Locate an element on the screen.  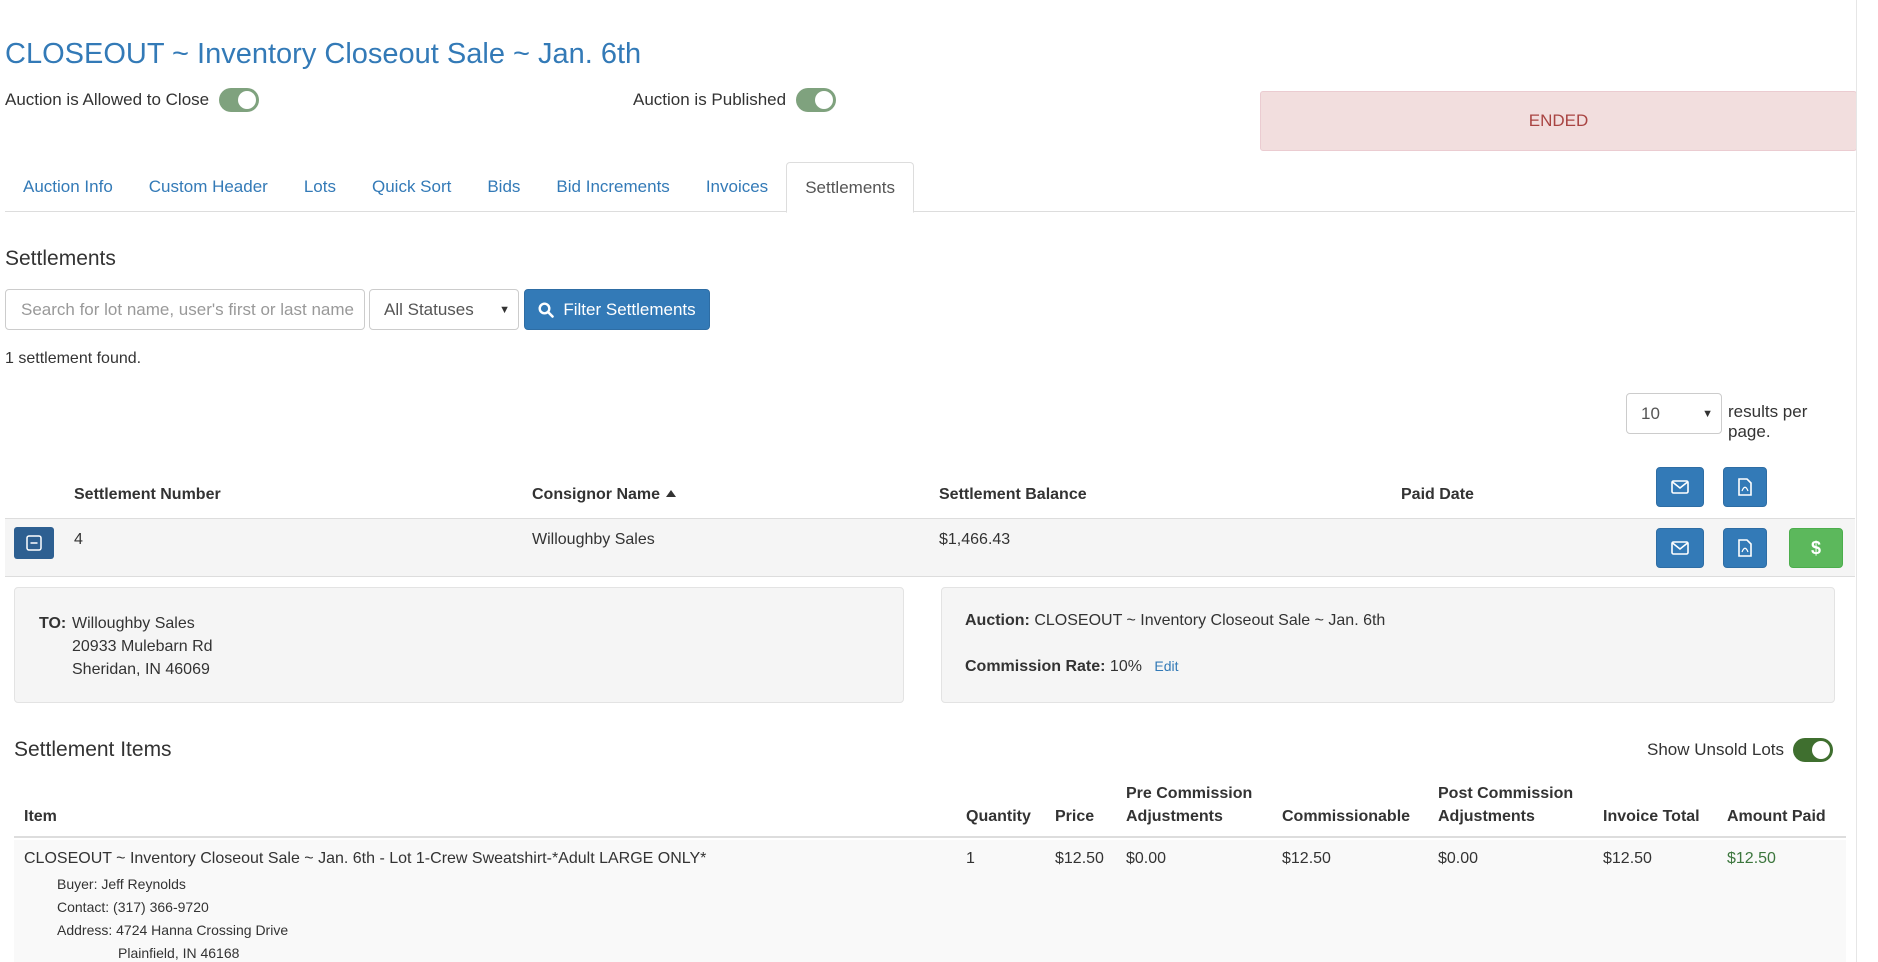
per-page-label: results per page. is located at coordinates (1768, 421).